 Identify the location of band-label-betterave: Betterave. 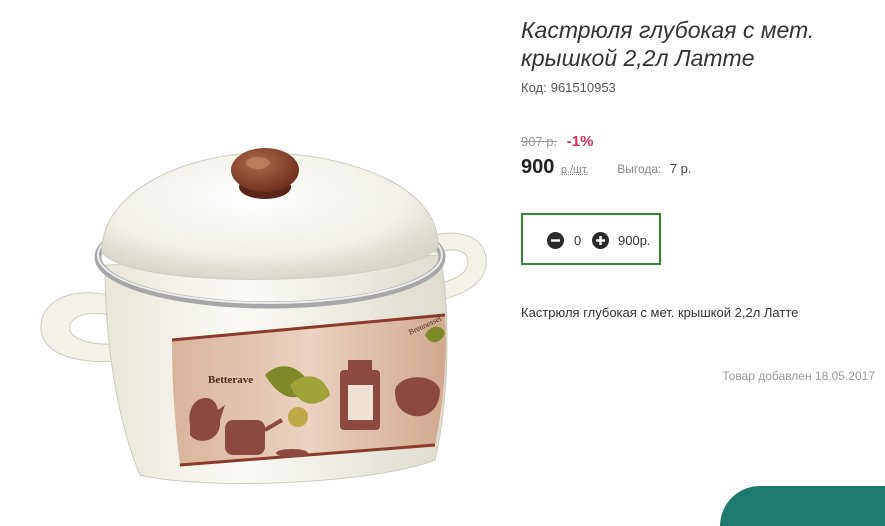
(230, 380).